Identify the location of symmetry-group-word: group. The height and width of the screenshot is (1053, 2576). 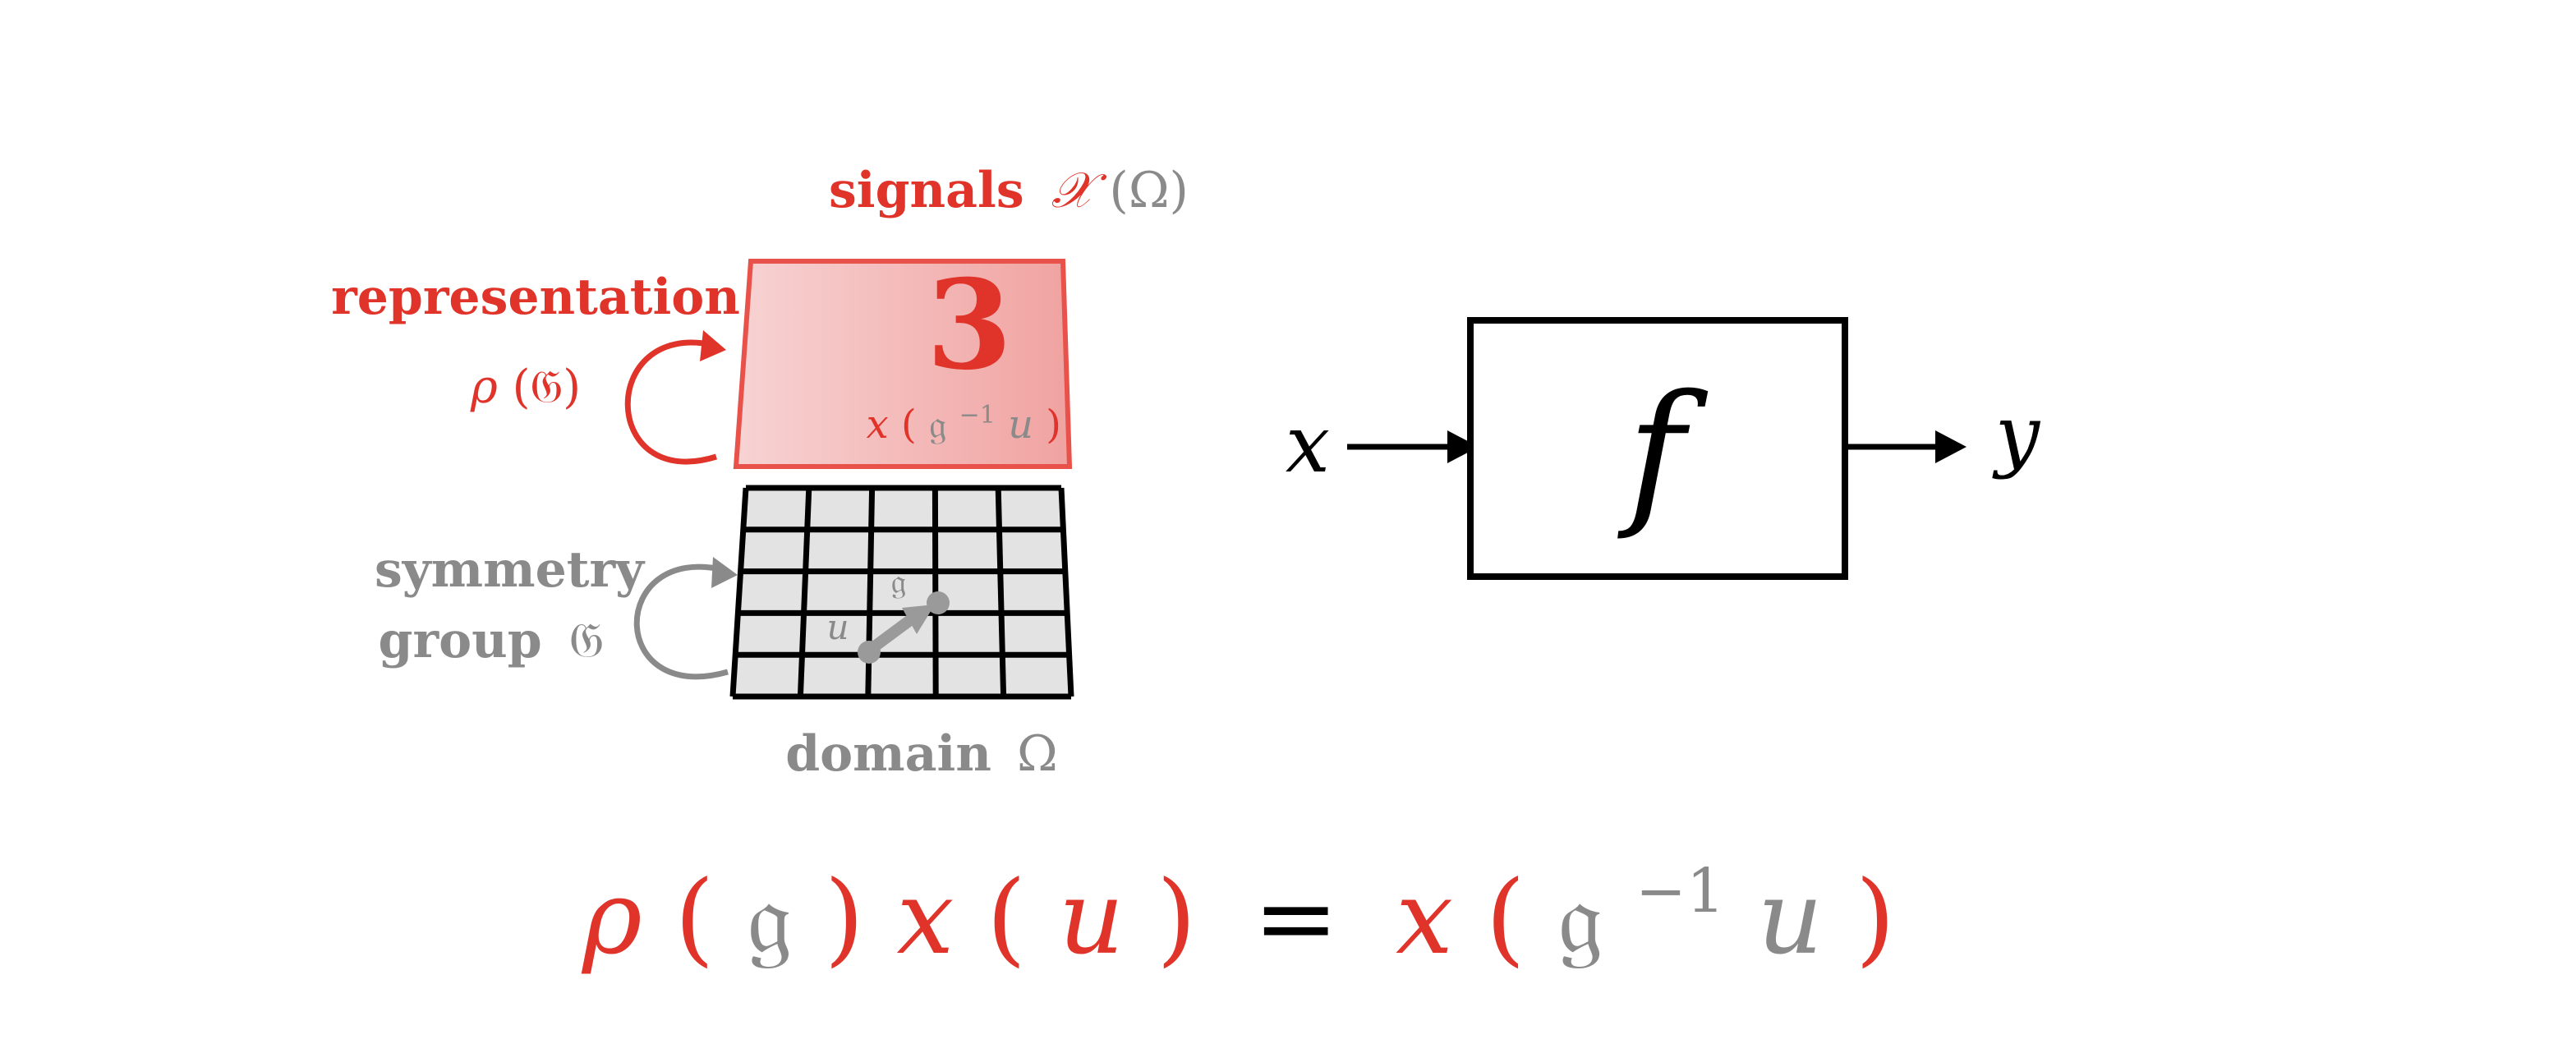
(461, 640).